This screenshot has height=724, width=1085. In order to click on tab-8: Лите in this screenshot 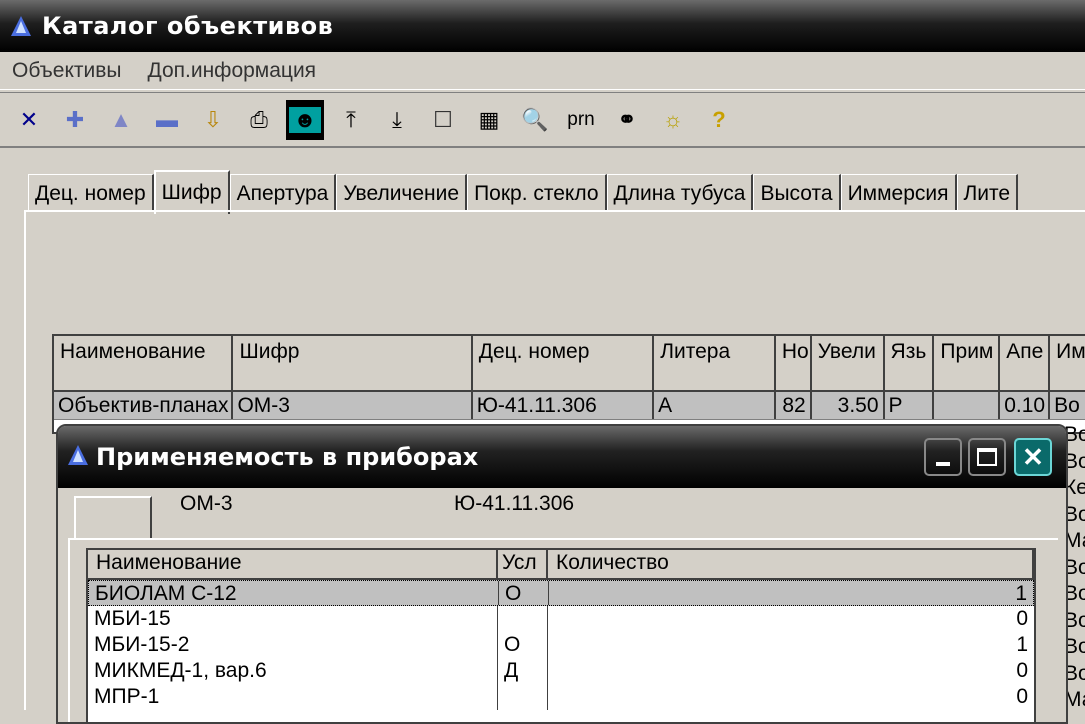, I will do `click(987, 193)`.